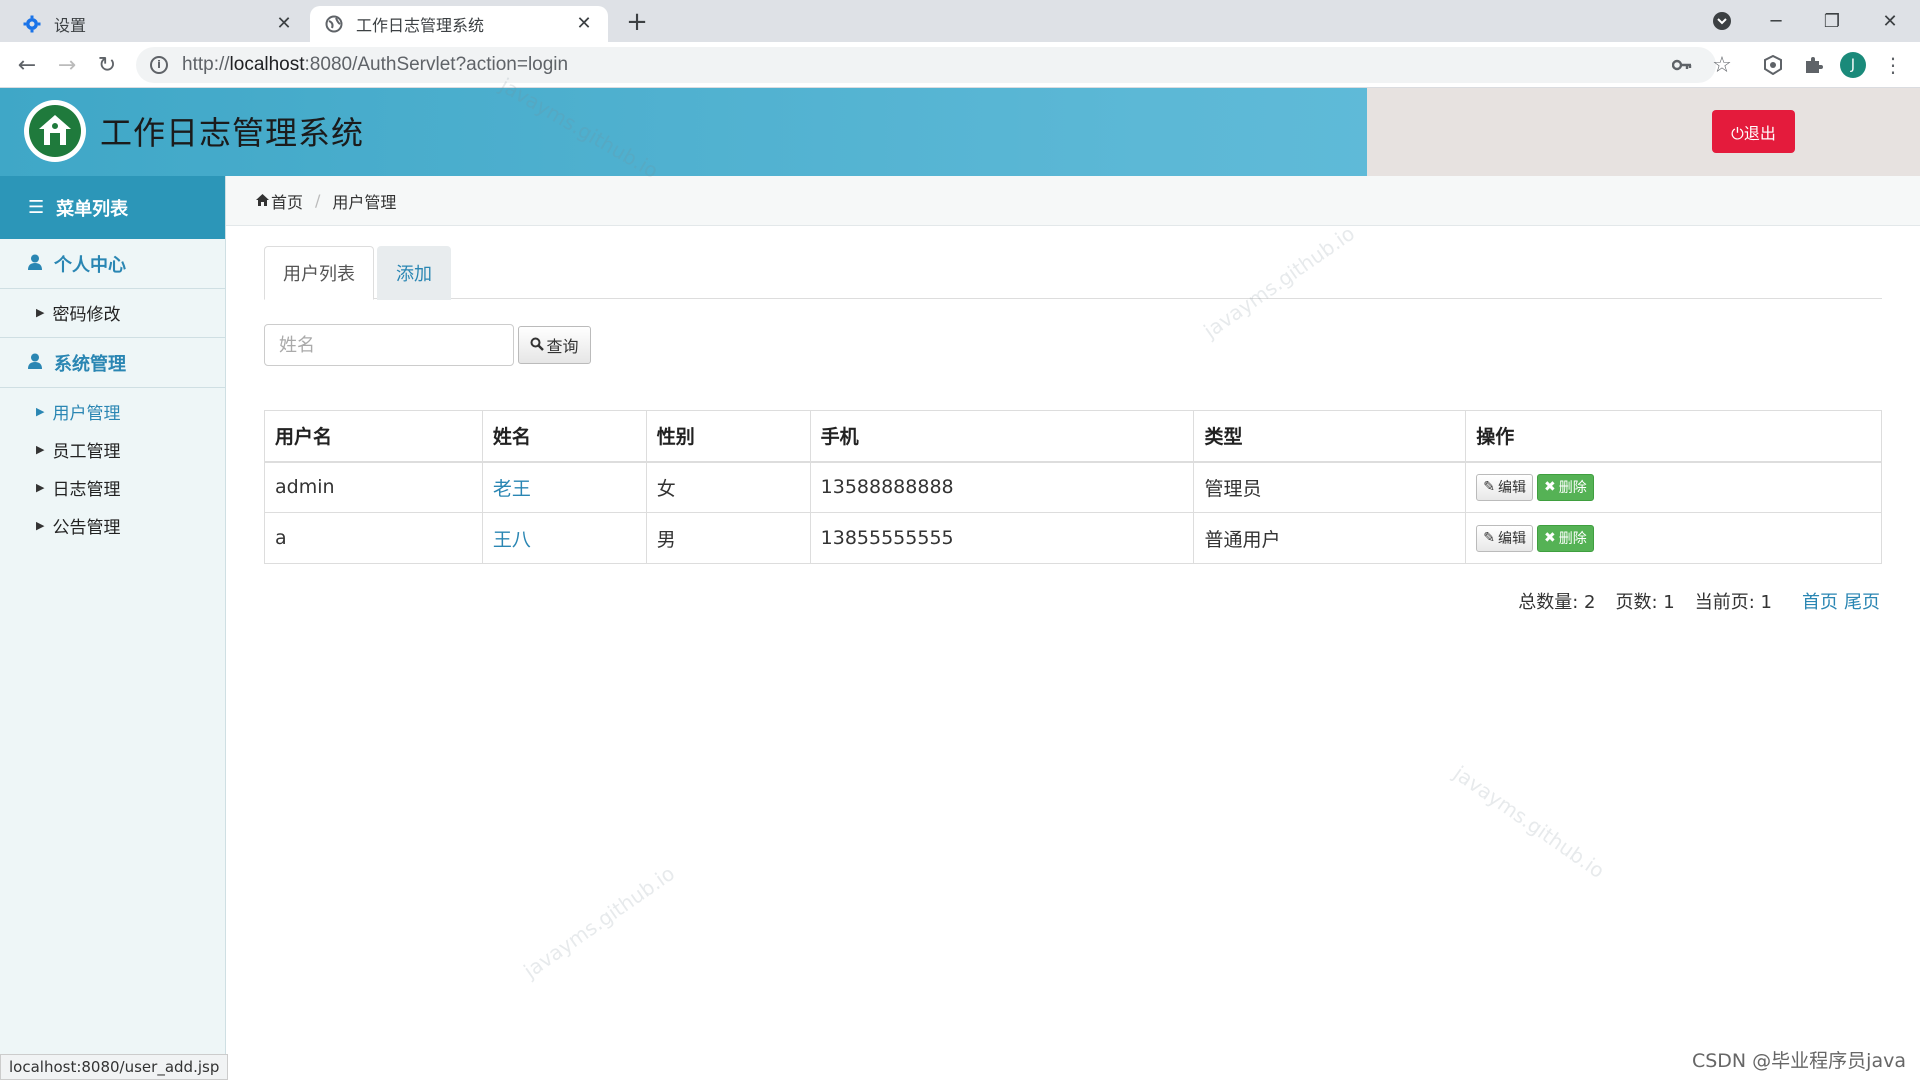  What do you see at coordinates (1733, 602) in the screenshot?
I see `current-page: 当前页: 1` at bounding box center [1733, 602].